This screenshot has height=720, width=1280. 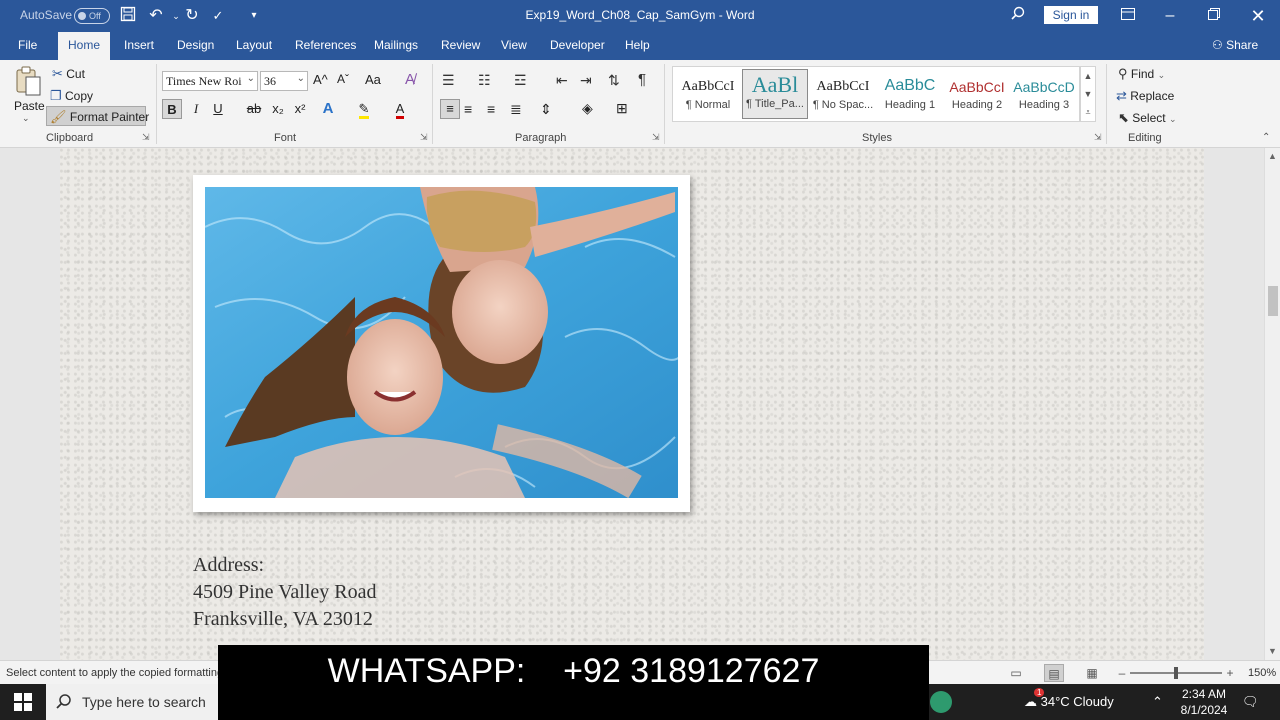 What do you see at coordinates (941, 702) in the screenshot?
I see `edge-browser-icon` at bounding box center [941, 702].